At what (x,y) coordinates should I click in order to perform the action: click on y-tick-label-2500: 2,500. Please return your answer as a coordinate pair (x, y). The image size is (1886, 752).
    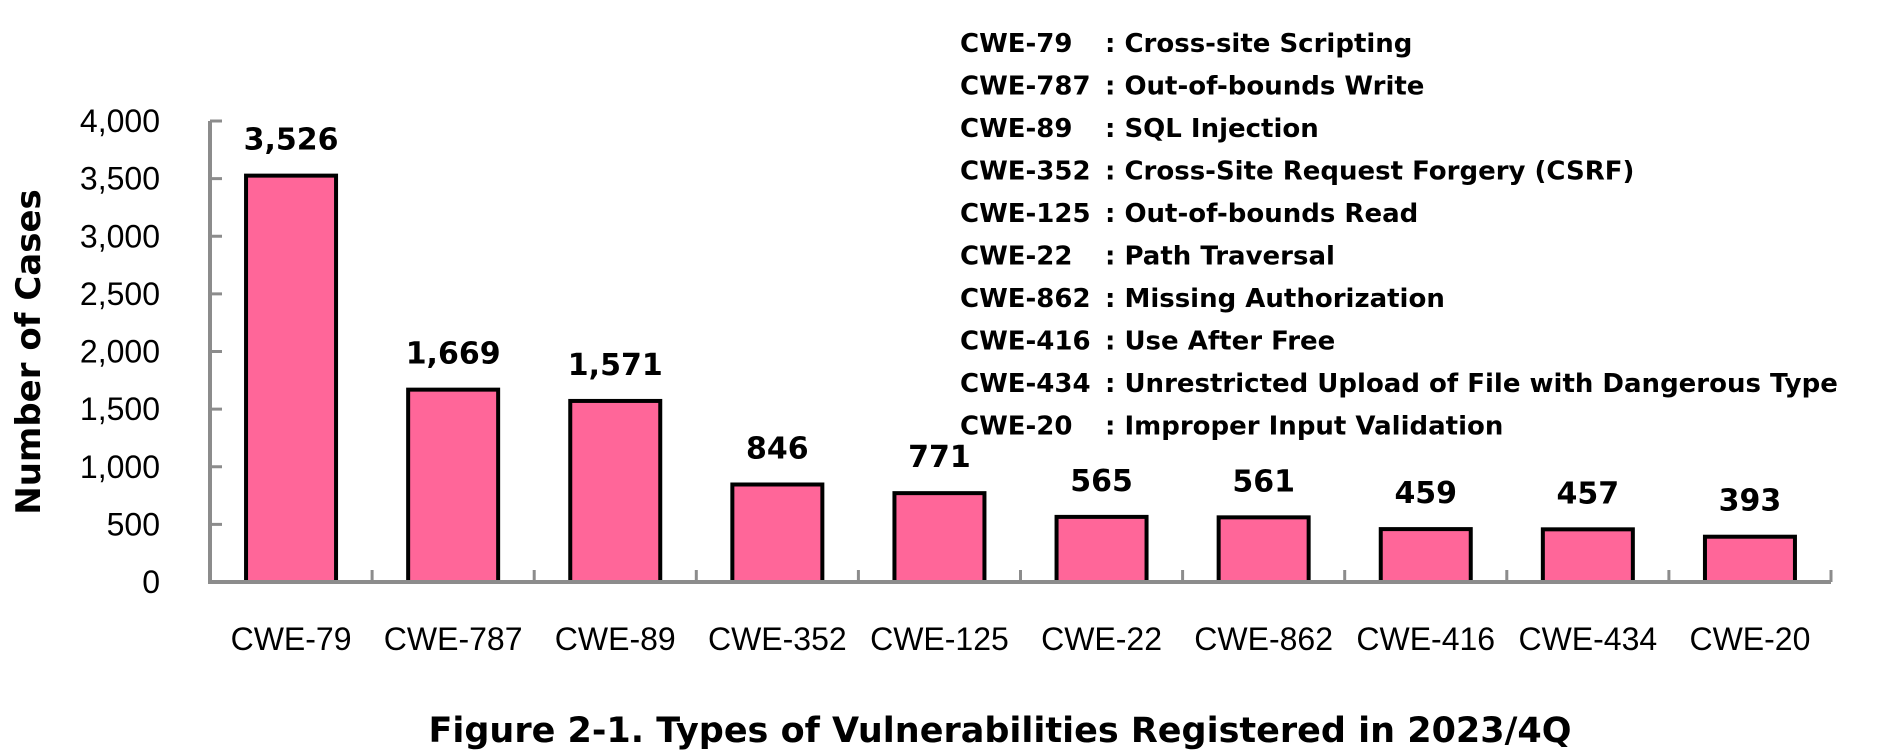
    Looking at the image, I should click on (120, 294).